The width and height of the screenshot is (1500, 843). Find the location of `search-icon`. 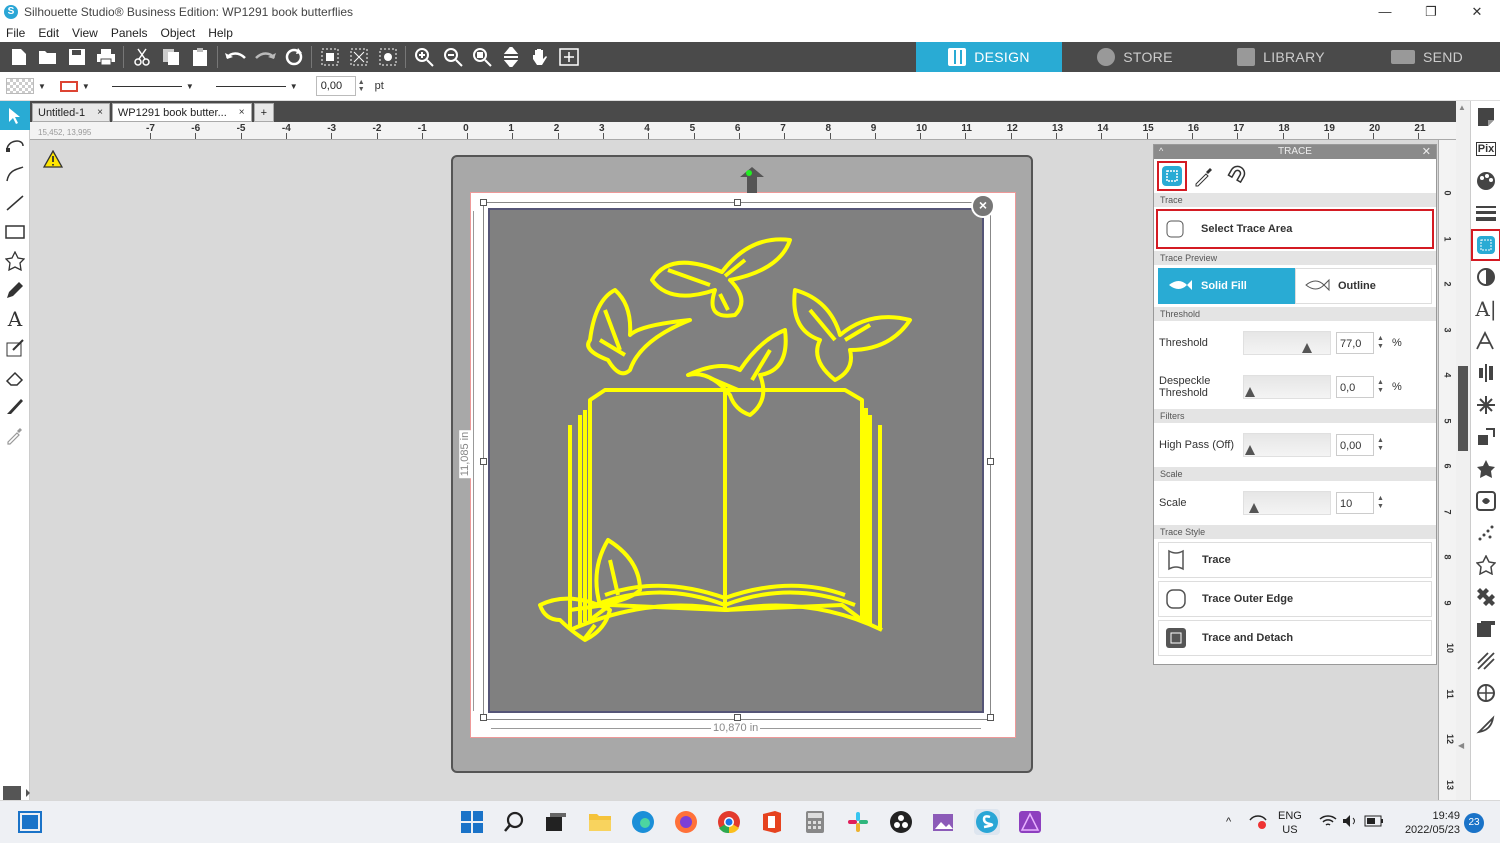

search-icon is located at coordinates (514, 822).